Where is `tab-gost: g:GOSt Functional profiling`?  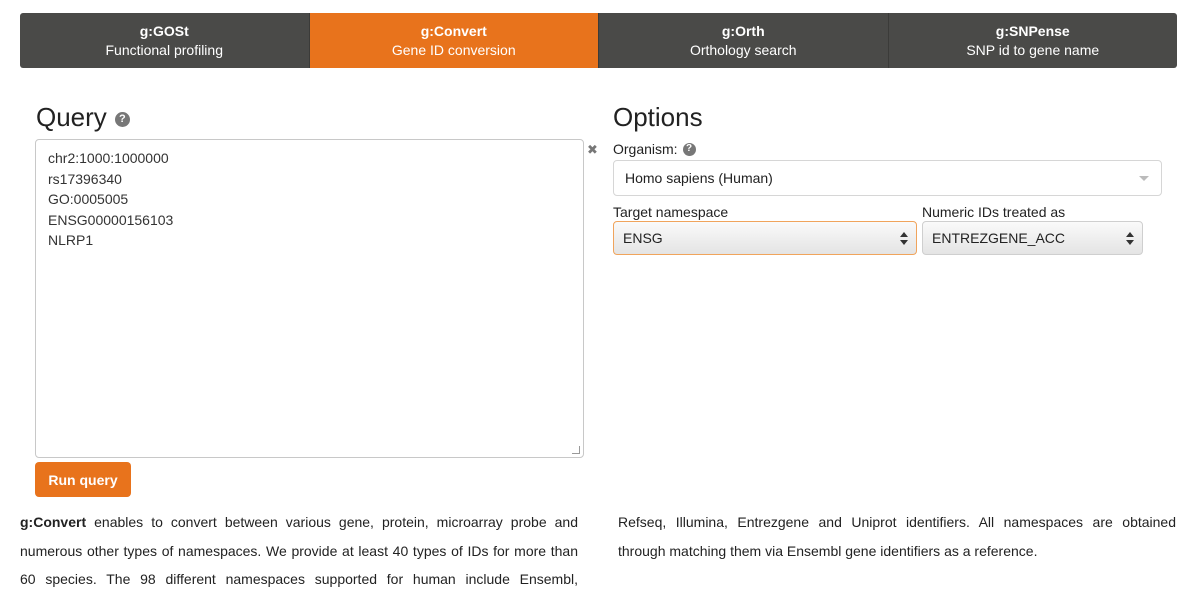
tab-gost: g:GOSt Functional profiling is located at coordinates (165, 40).